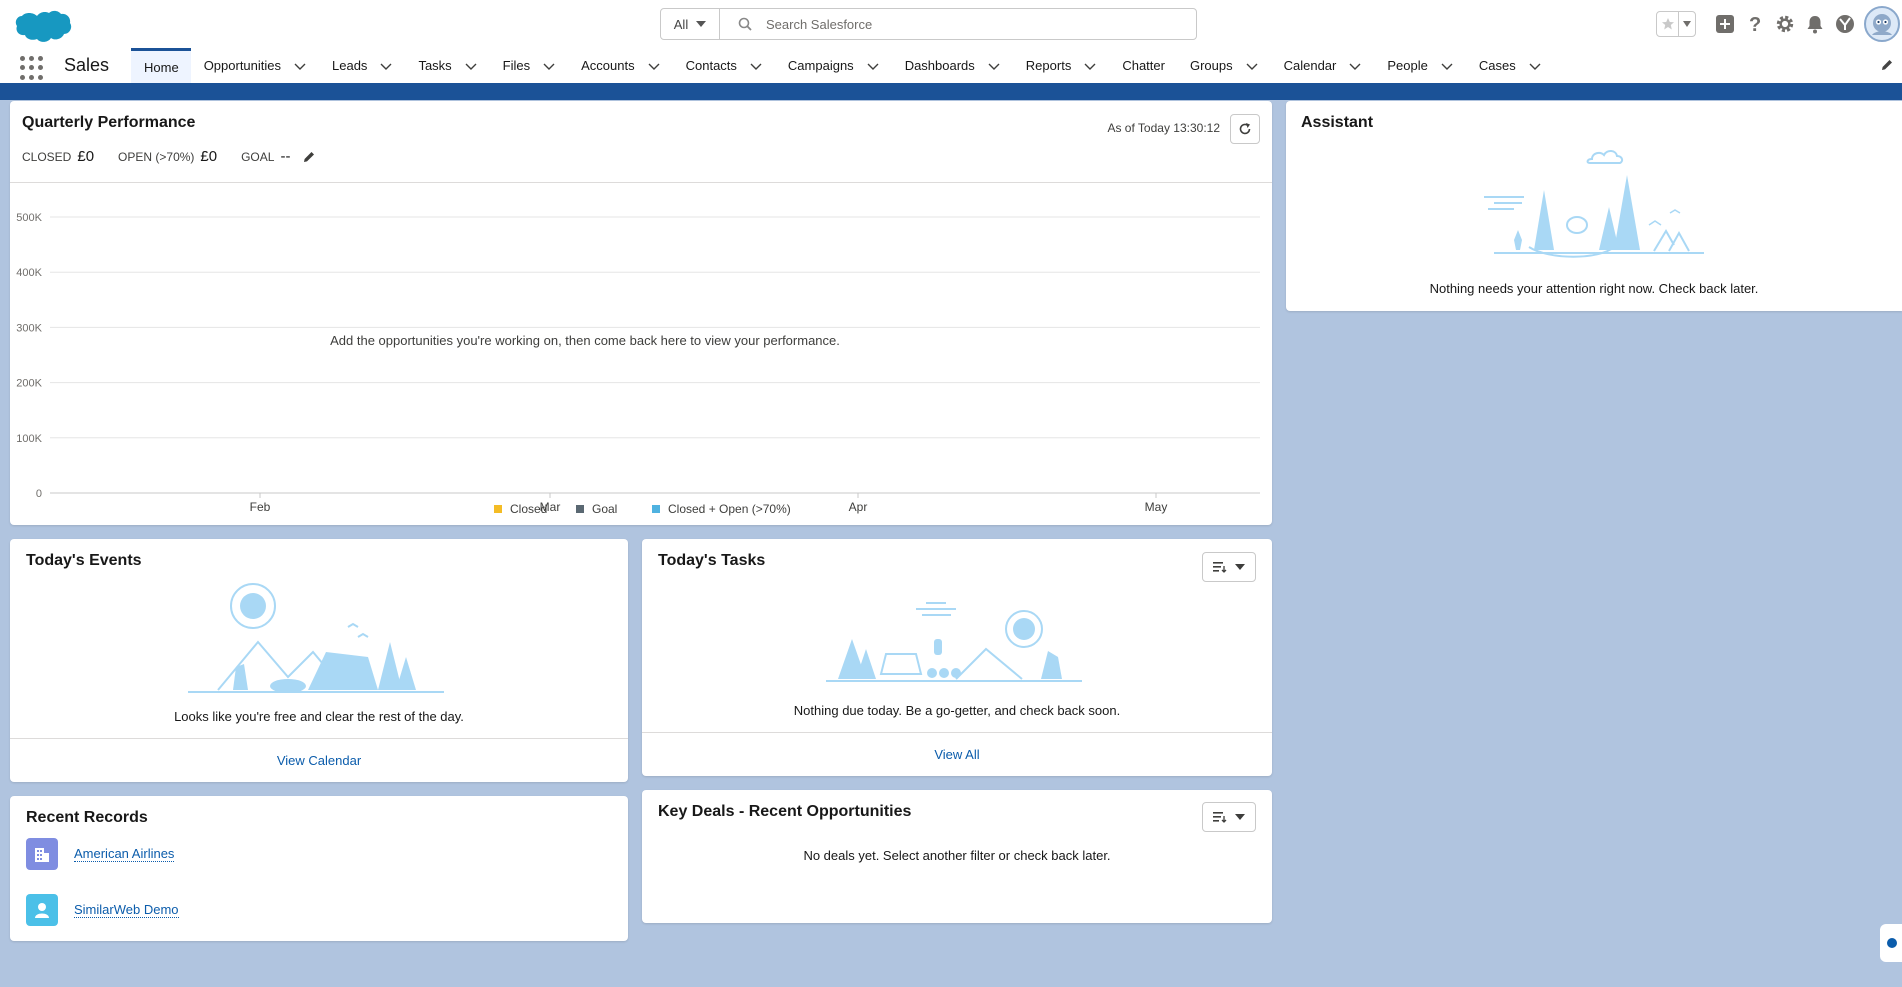 Image resolution: width=1902 pixels, height=987 pixels. I want to click on x-tick-label: May, so click(1156, 507).